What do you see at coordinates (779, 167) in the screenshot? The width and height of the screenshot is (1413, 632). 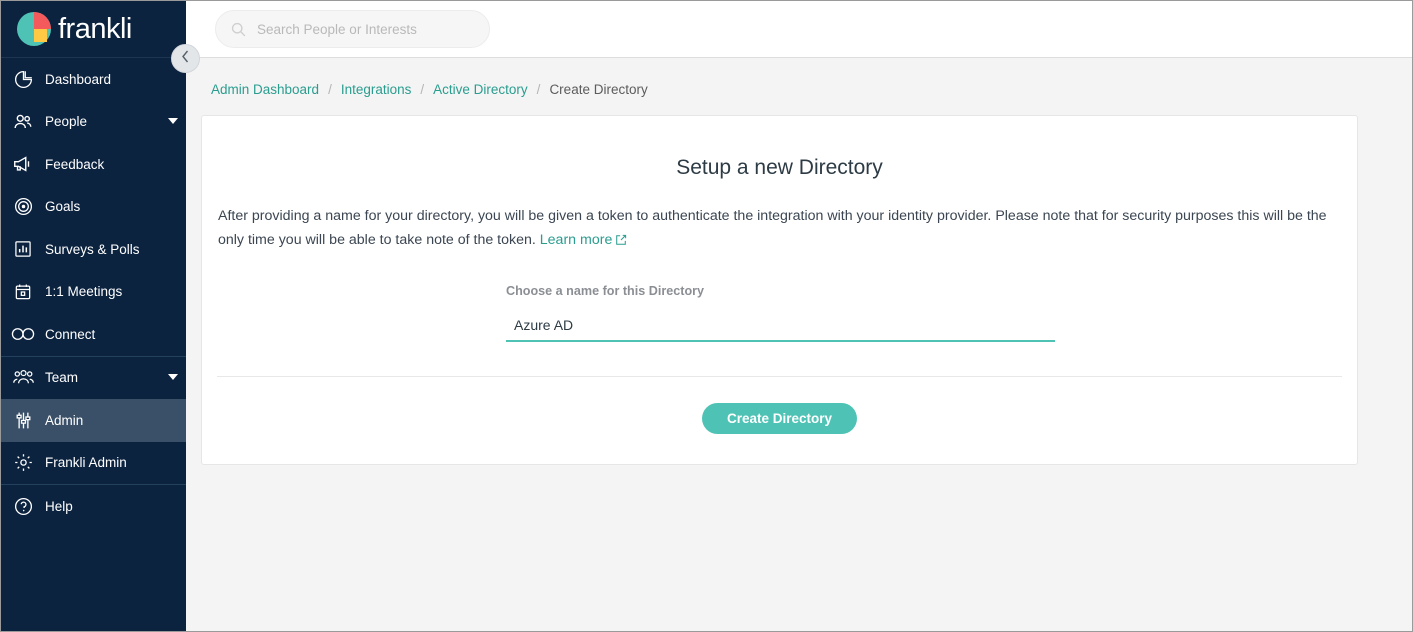 I see `page-title: Setup a new Directory` at bounding box center [779, 167].